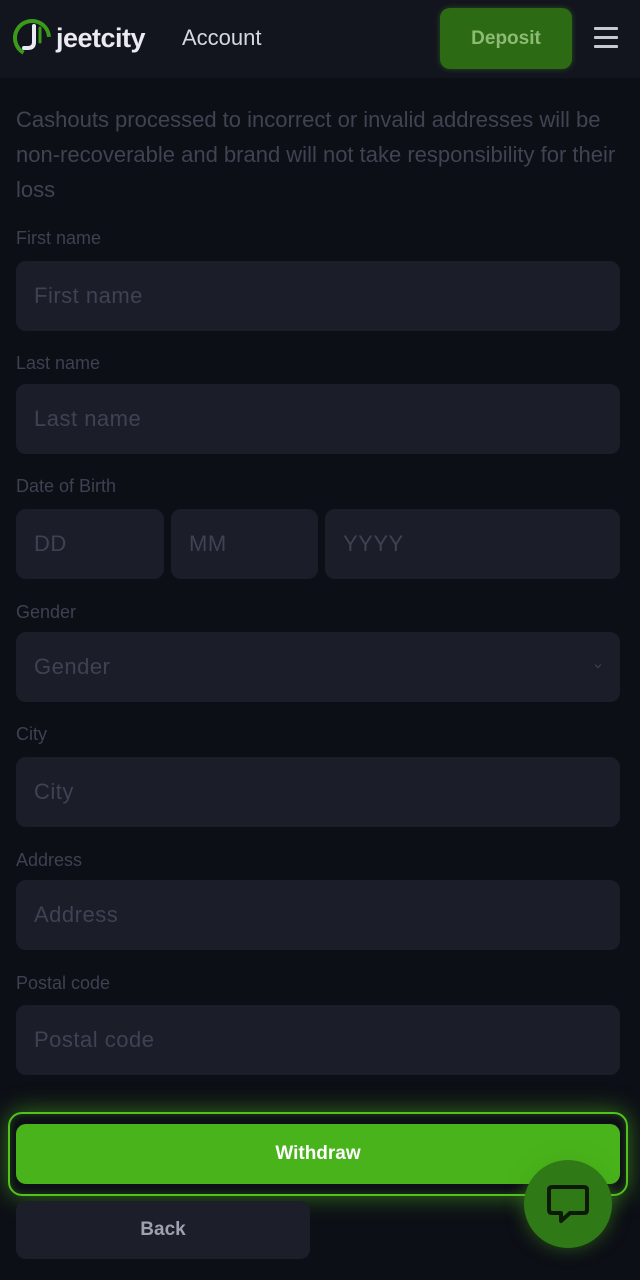  Describe the element at coordinates (163, 1230) in the screenshot. I see `back-button: Back` at that location.